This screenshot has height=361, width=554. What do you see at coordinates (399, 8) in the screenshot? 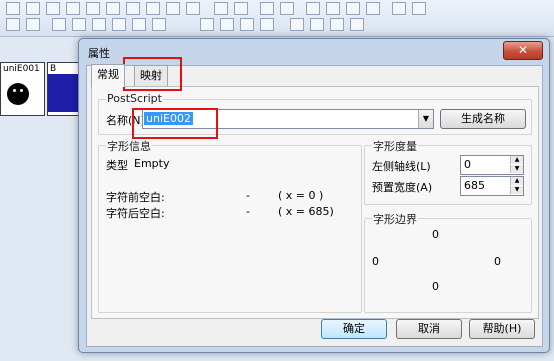
I see `transform-icon` at bounding box center [399, 8].